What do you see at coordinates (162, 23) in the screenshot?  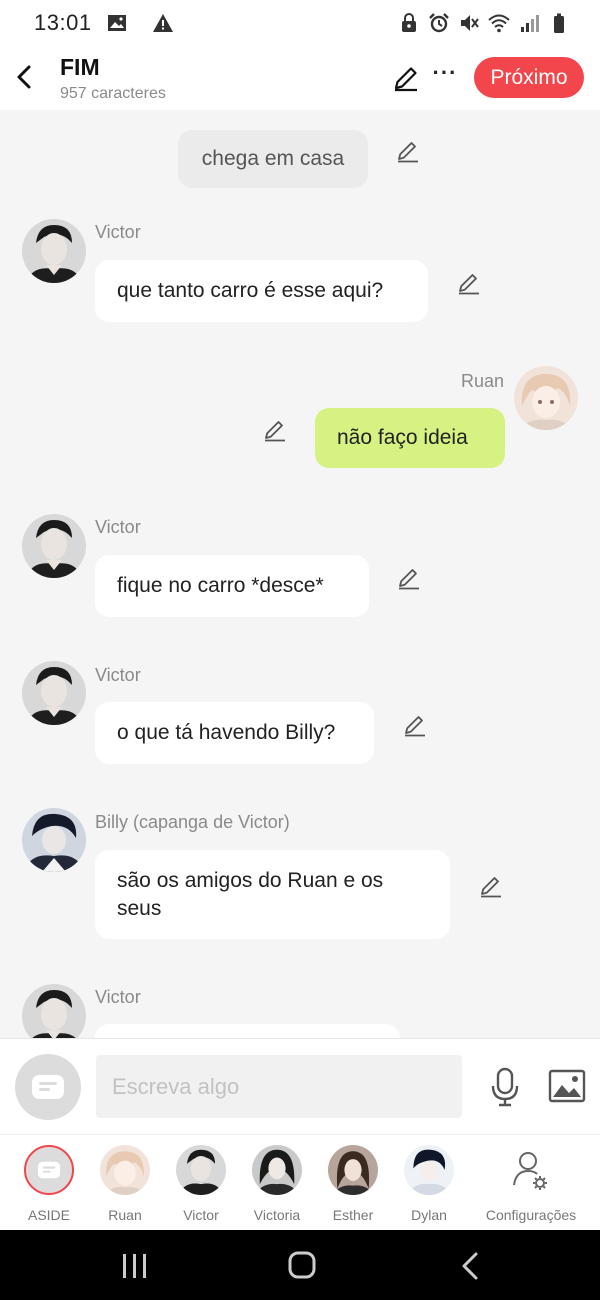 I see `warning-icon` at bounding box center [162, 23].